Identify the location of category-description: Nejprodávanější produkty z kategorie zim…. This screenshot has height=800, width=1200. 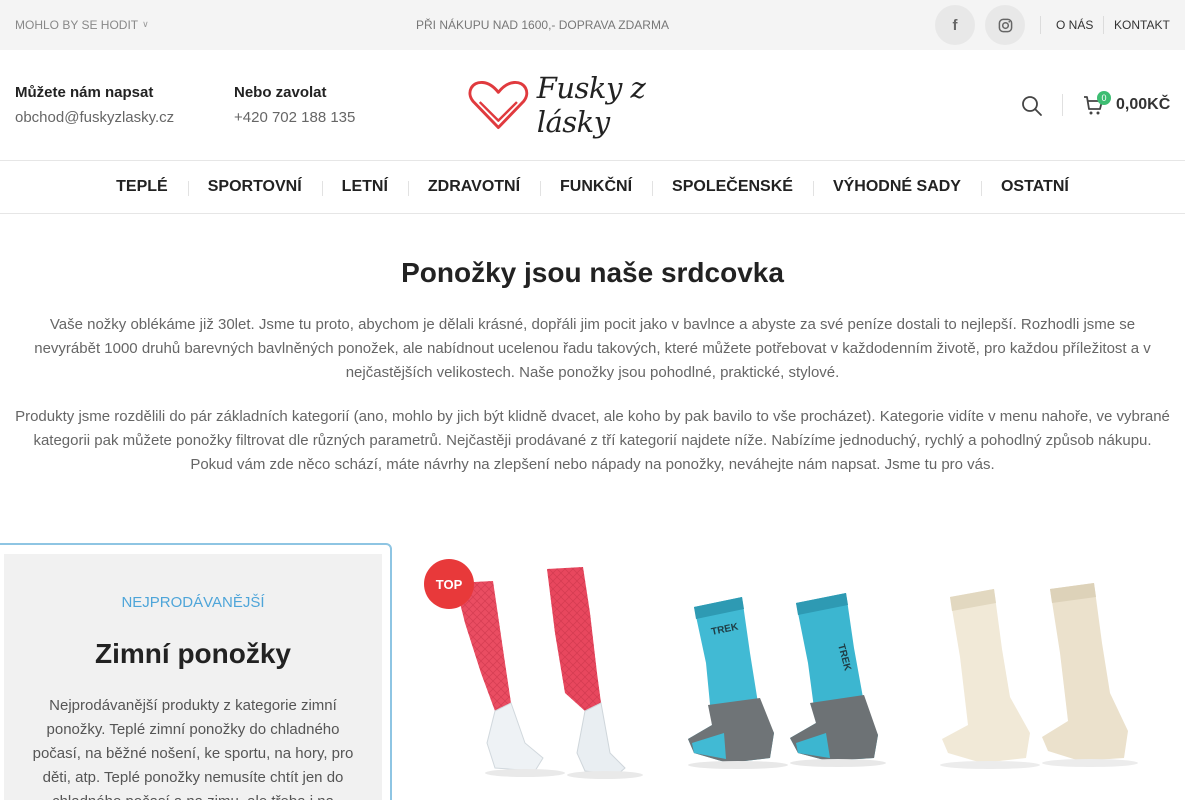
(193, 748).